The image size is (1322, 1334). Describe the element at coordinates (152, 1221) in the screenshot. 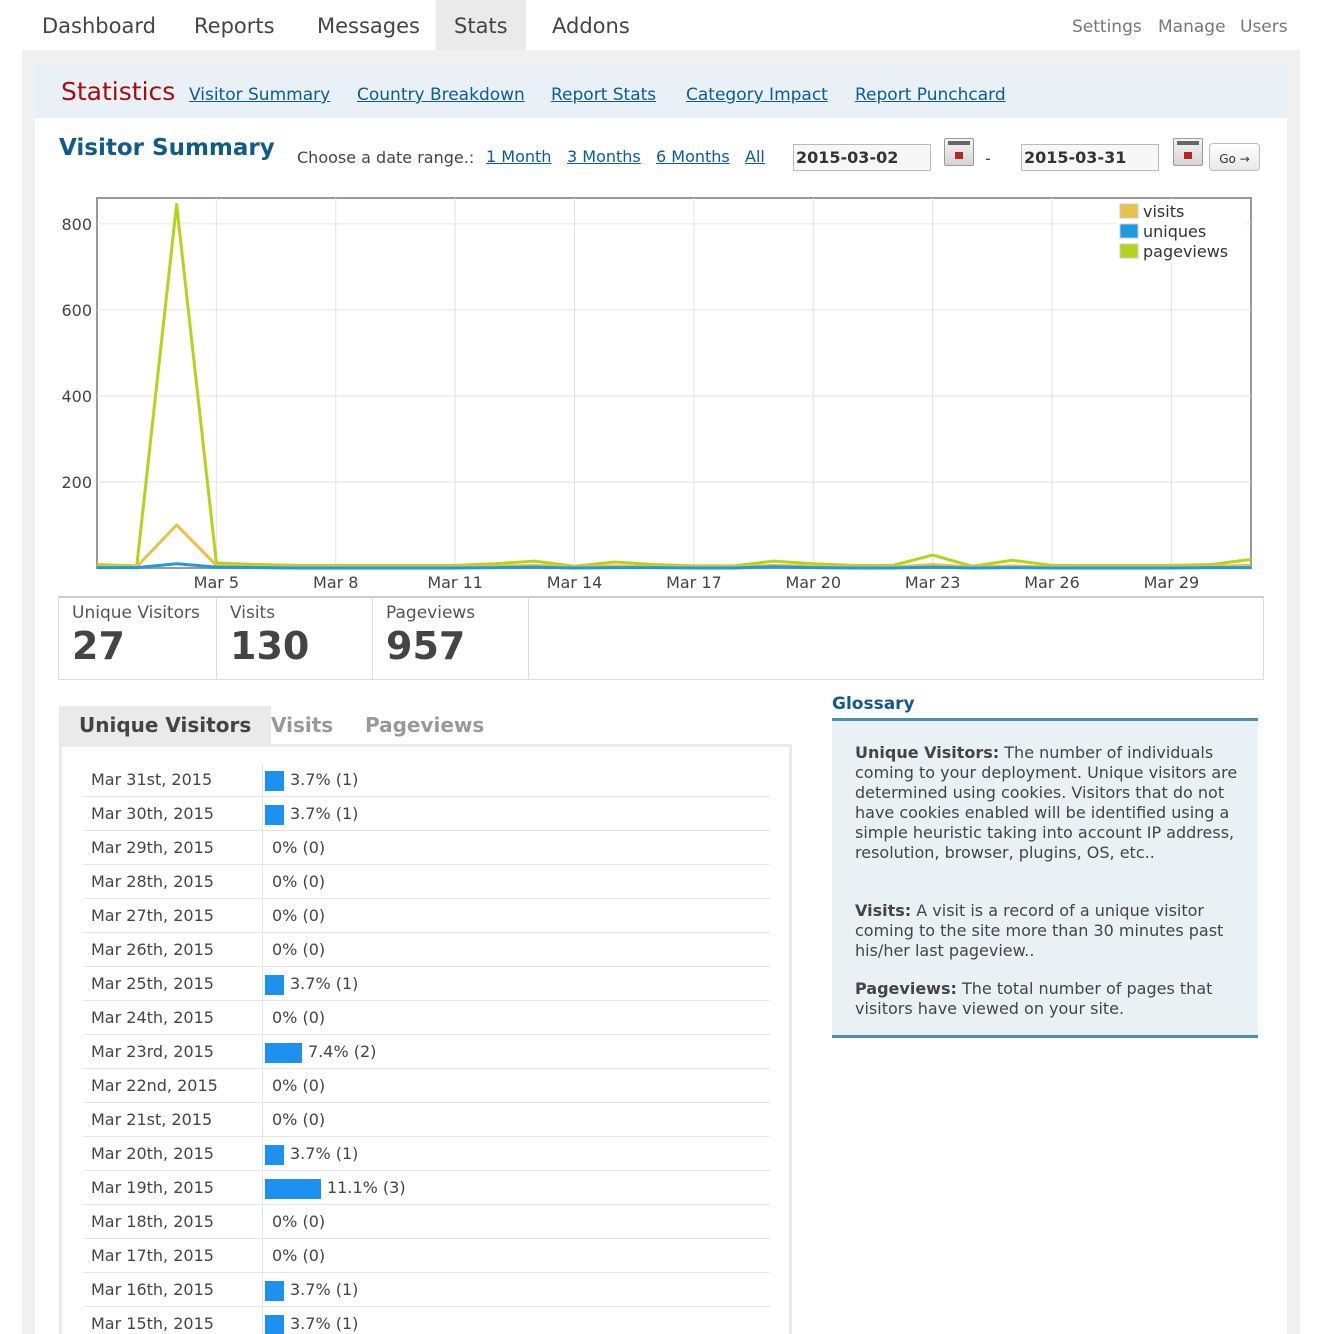

I see `row-date: Mar 18th, 2015` at that location.